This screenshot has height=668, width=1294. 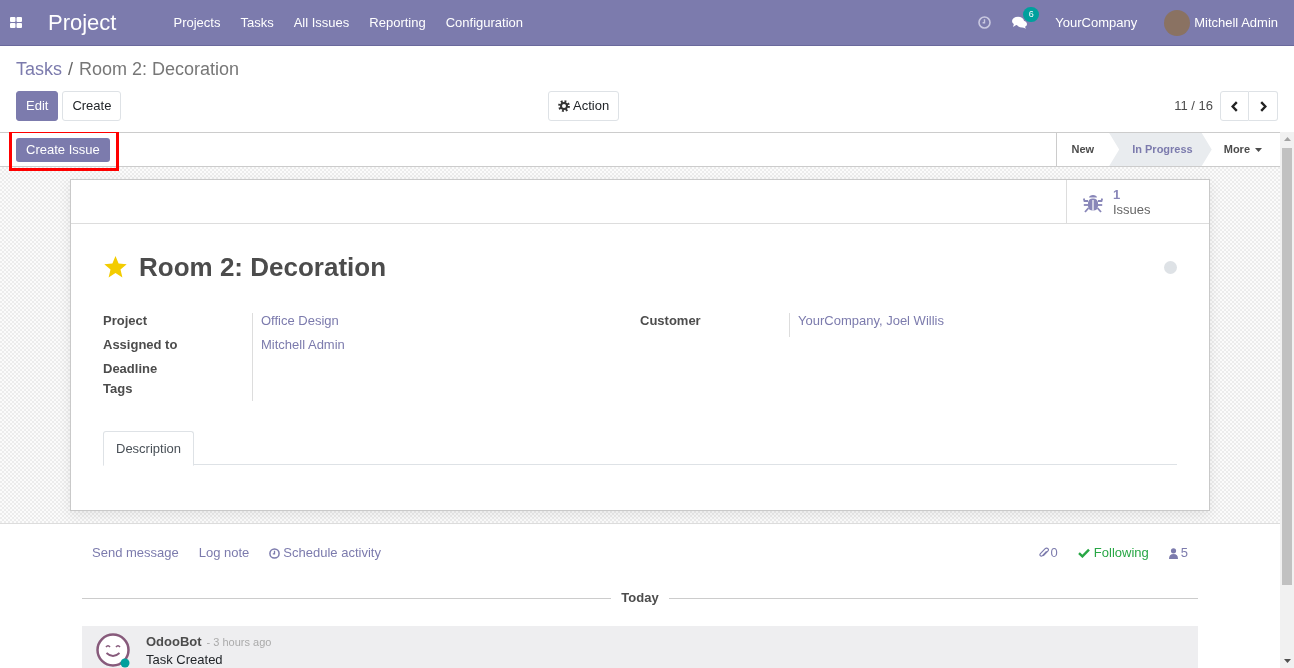 What do you see at coordinates (239, 642) in the screenshot?
I see `message-time: - 3 hours ago` at bounding box center [239, 642].